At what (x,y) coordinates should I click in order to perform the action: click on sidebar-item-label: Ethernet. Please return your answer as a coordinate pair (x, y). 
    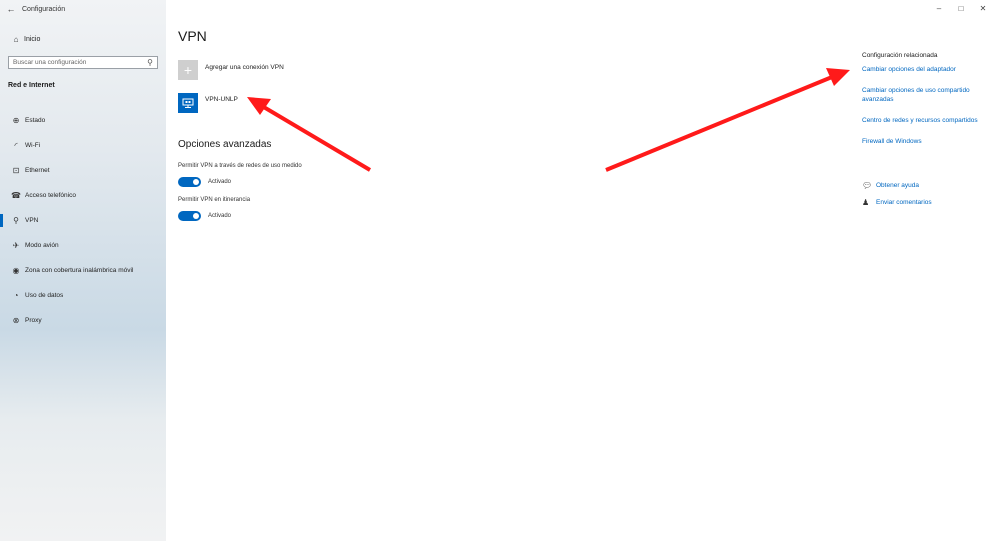
    Looking at the image, I should click on (37, 170).